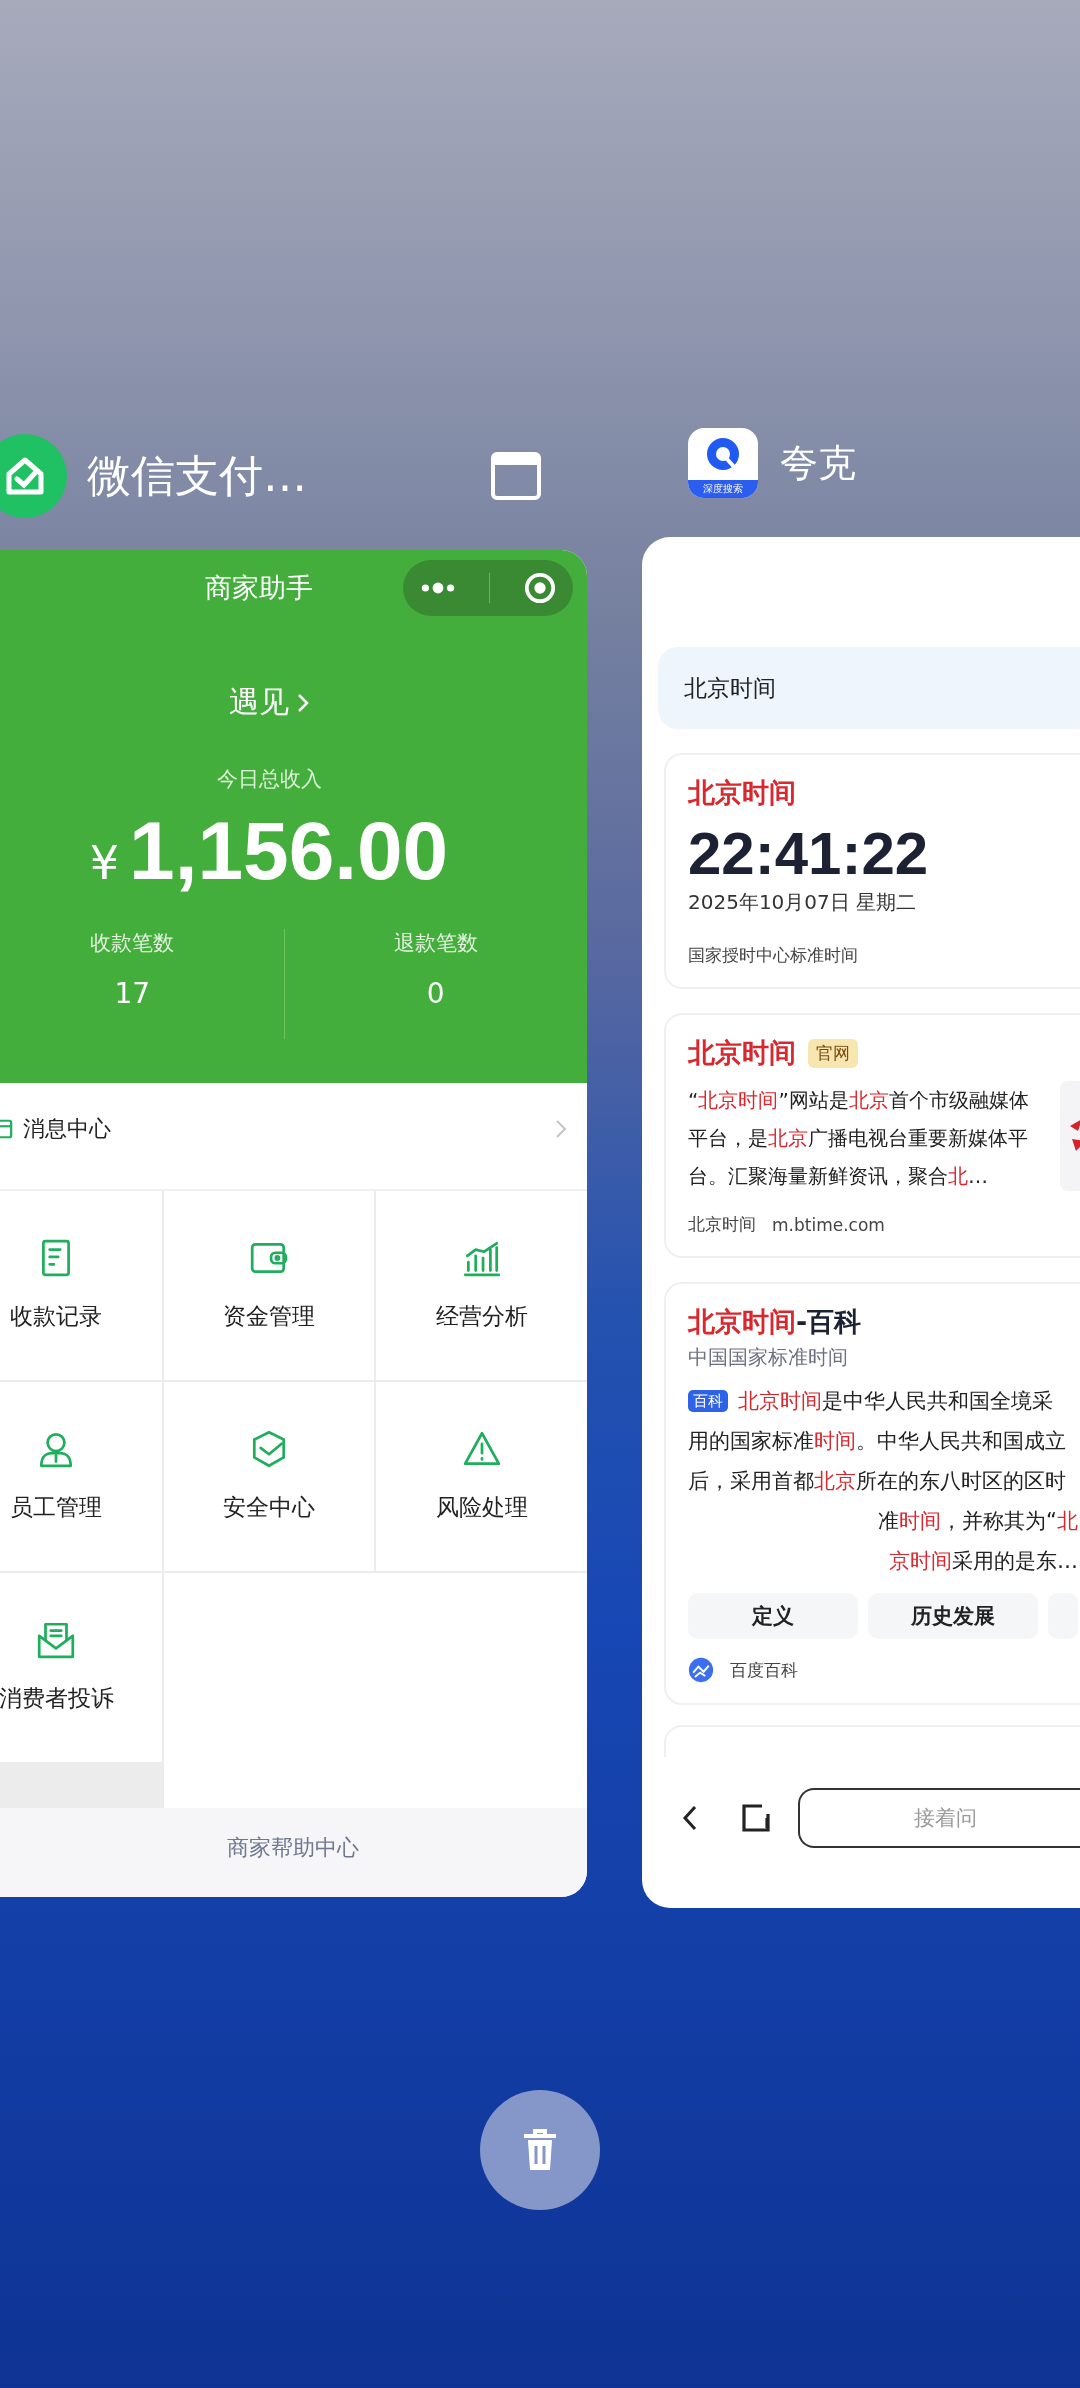  I want to click on input-field: 接着问, so click(939, 1818).